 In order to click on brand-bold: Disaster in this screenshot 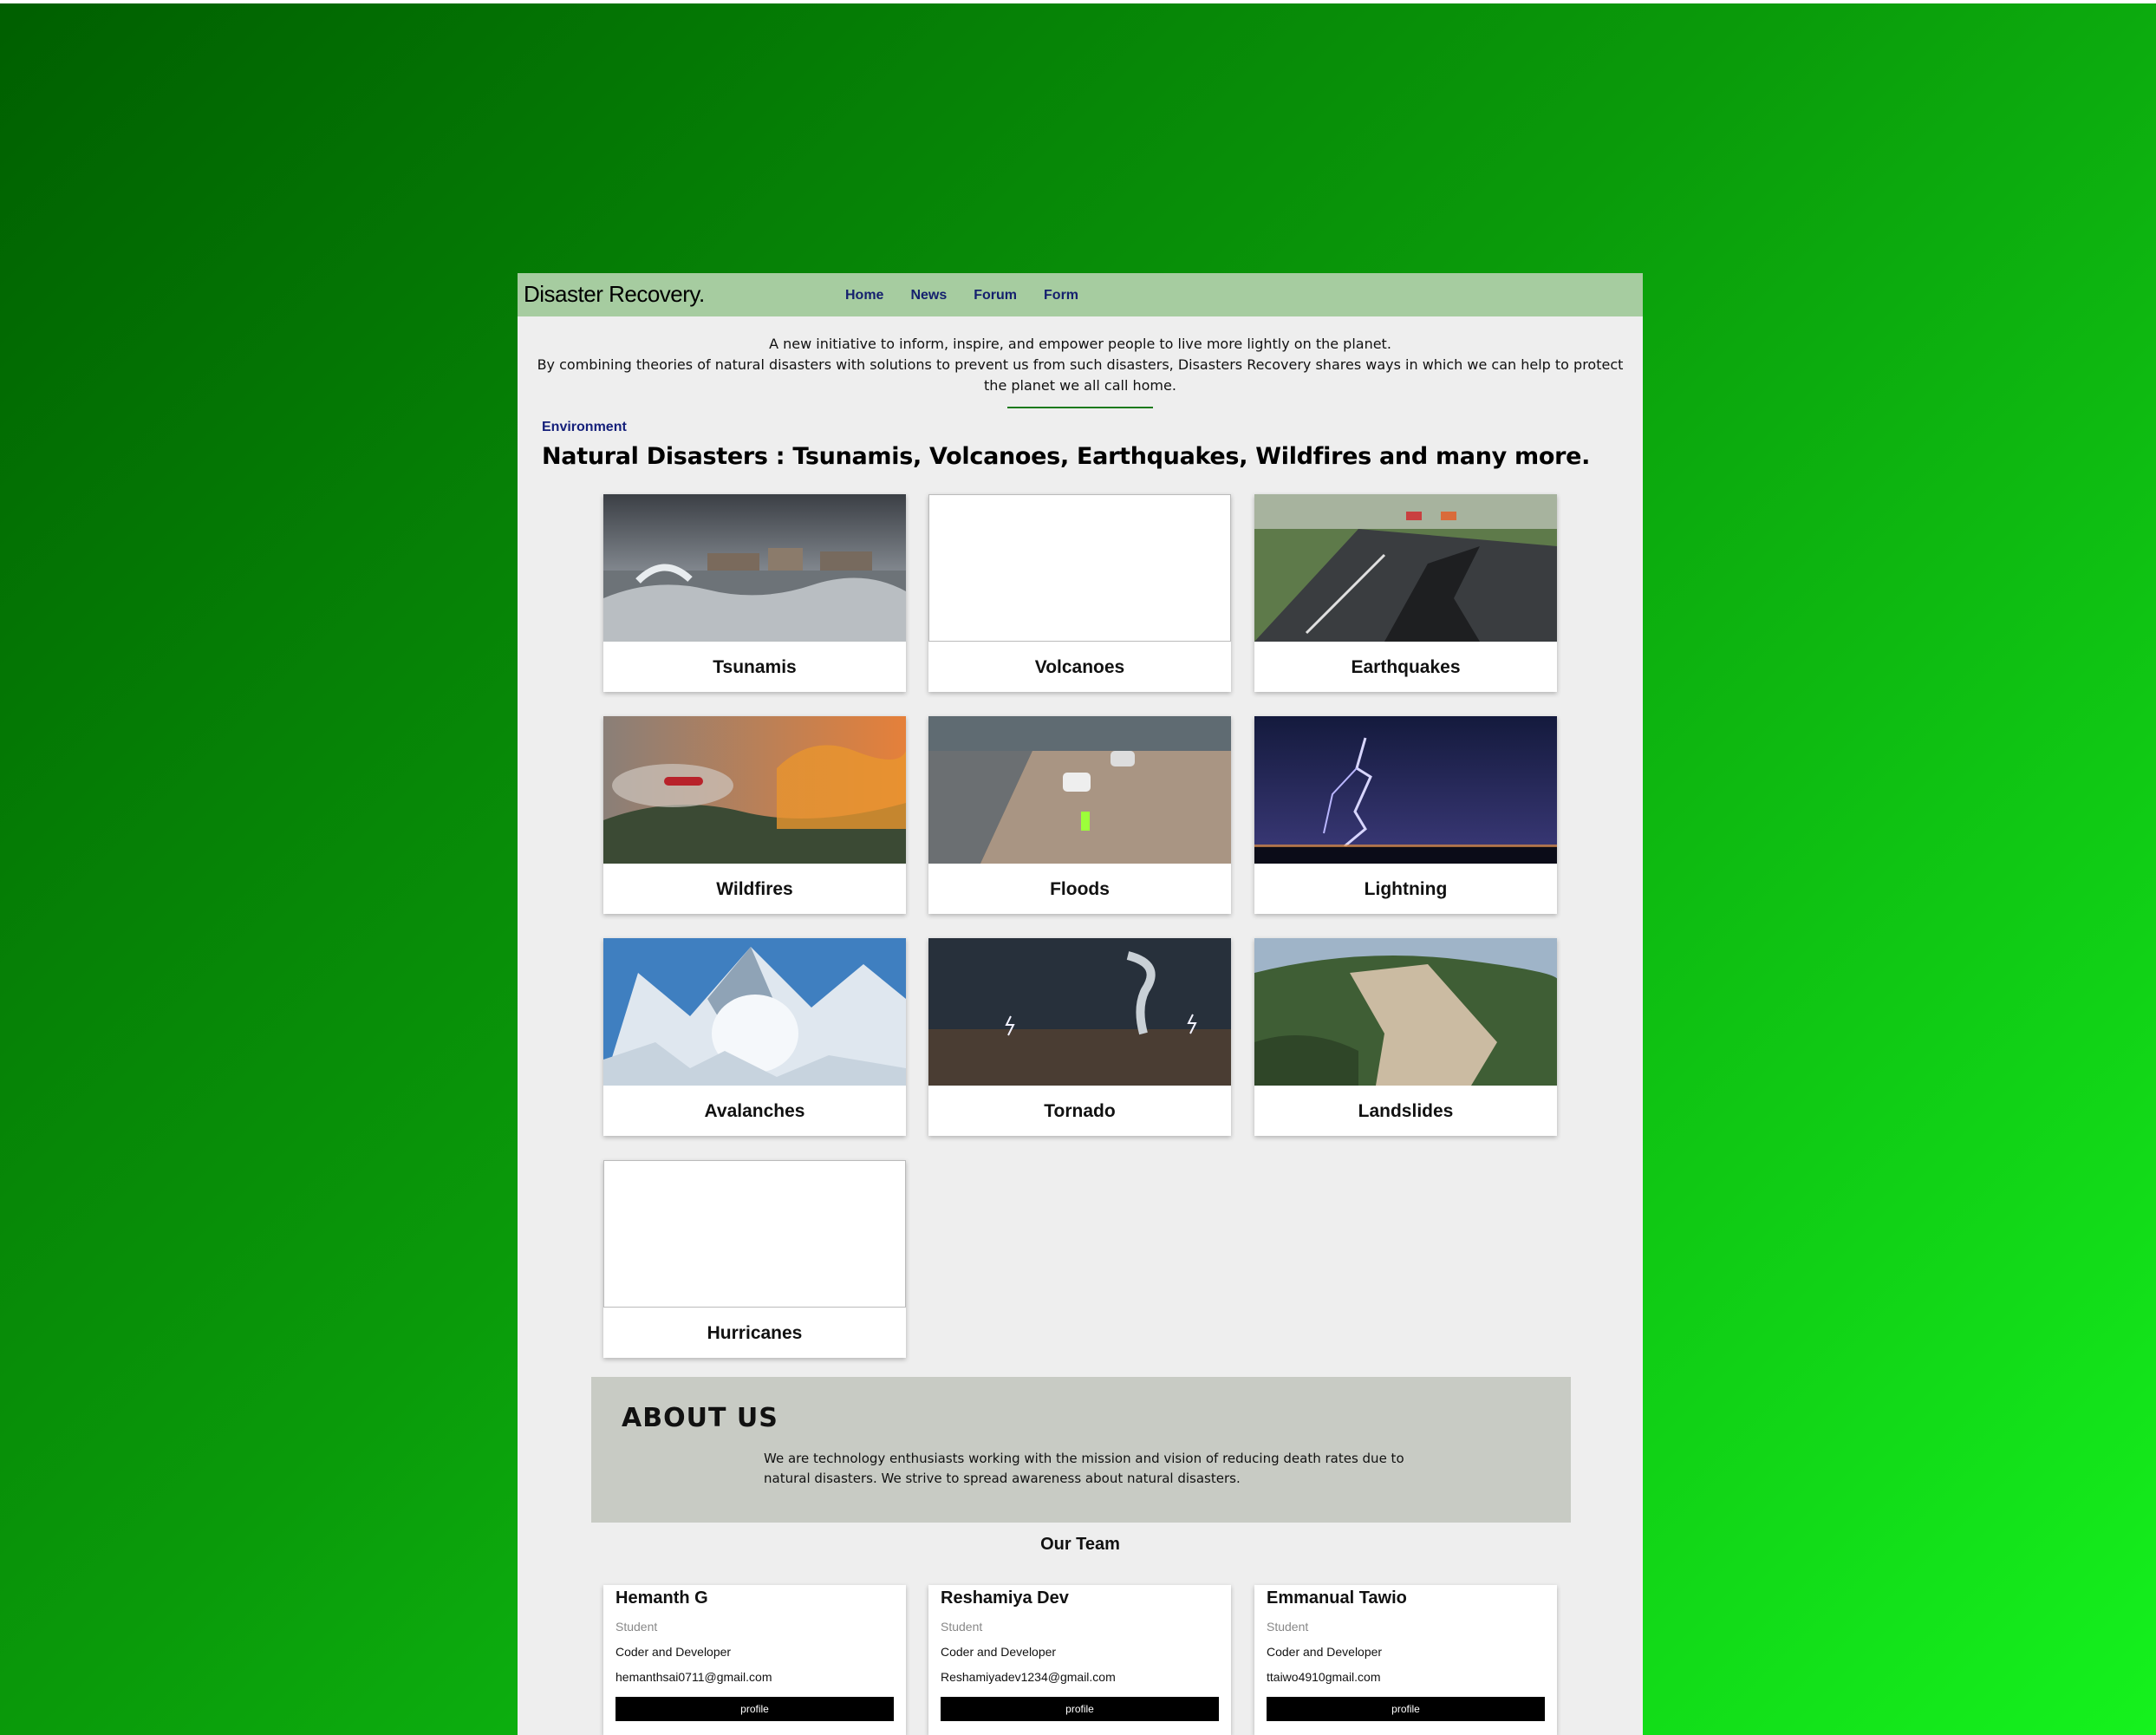, I will do `click(564, 294)`.